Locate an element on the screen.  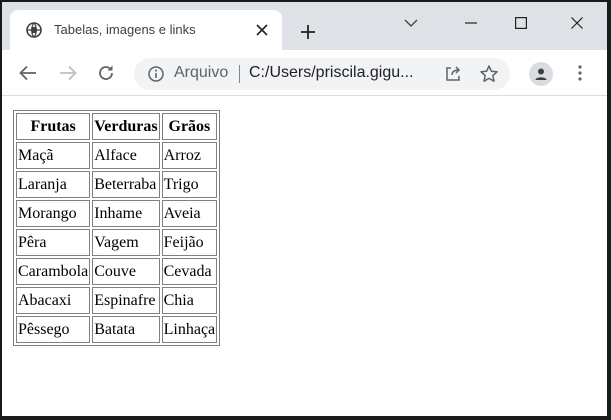
table-row: Laranja Beterraba Trigo is located at coordinates (117, 184).